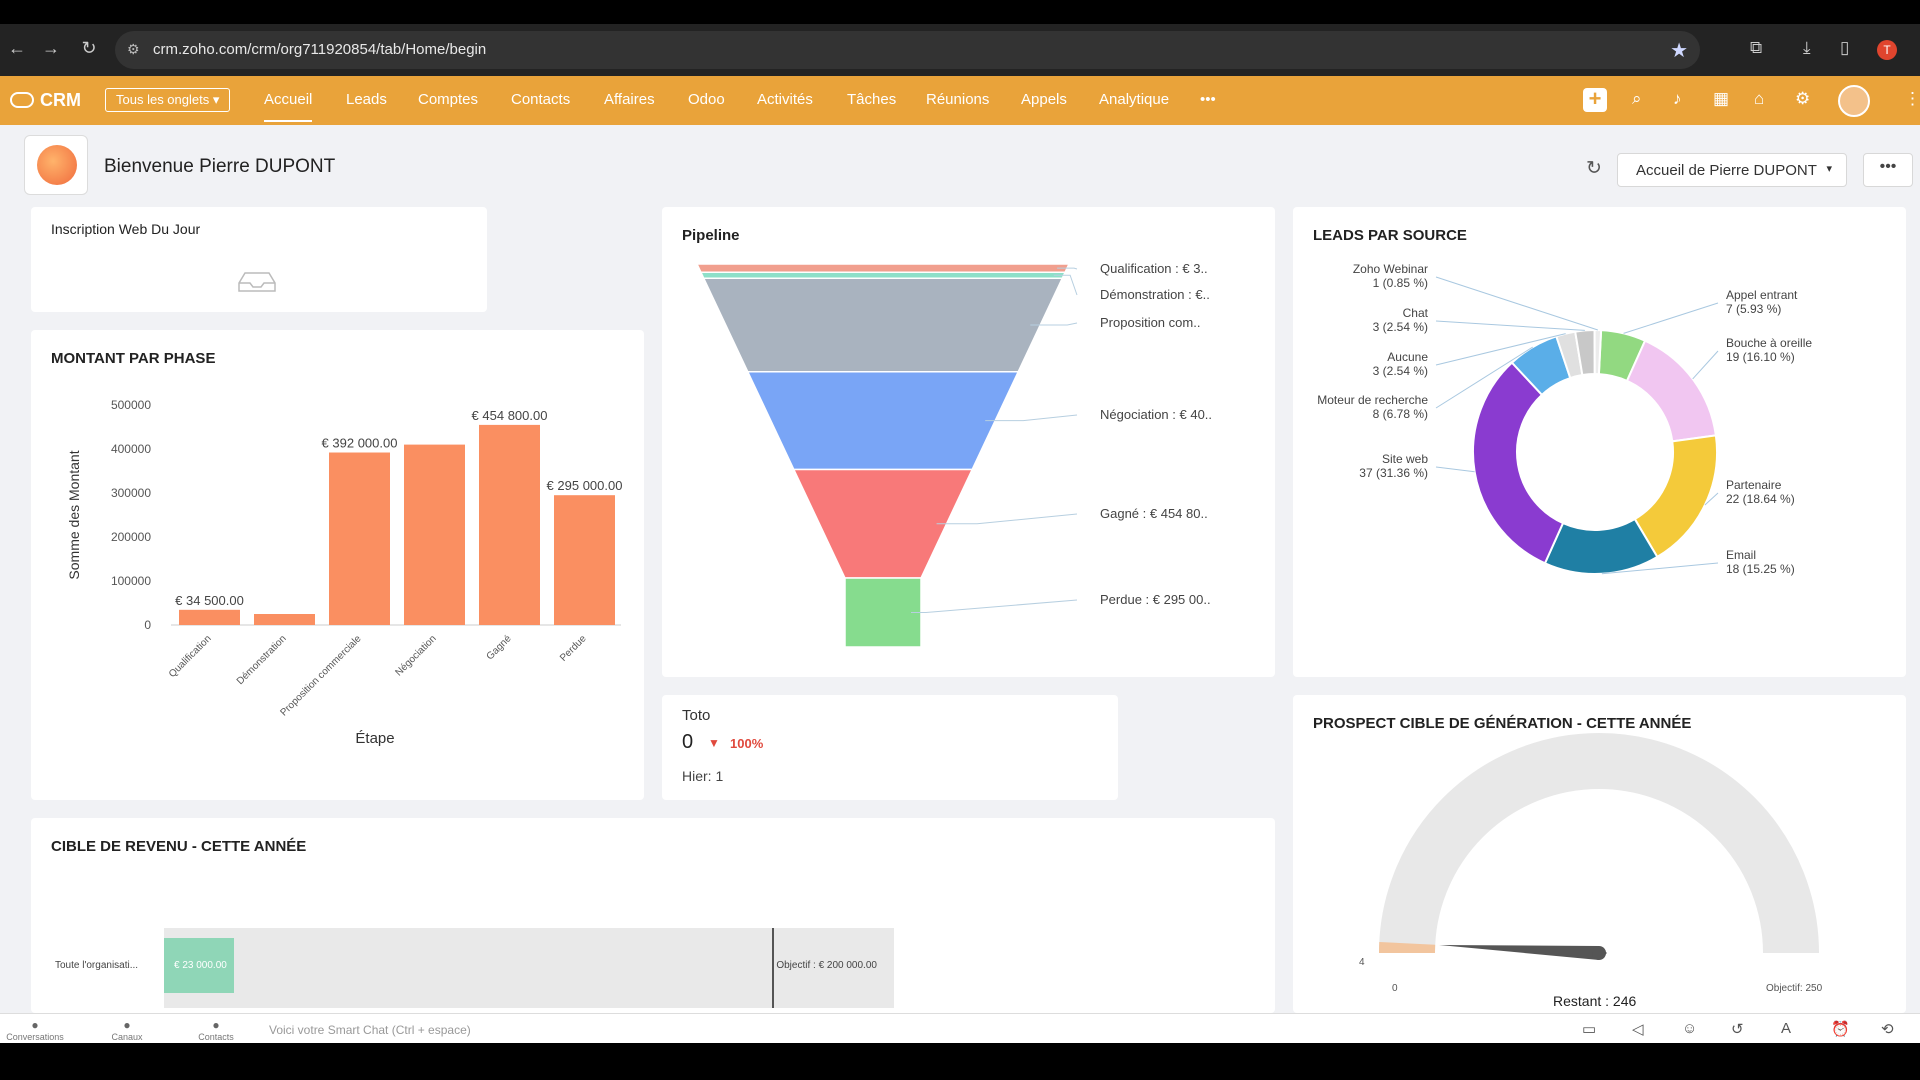 The image size is (1920, 1080). I want to click on tab-appels: Appels, so click(1044, 99).